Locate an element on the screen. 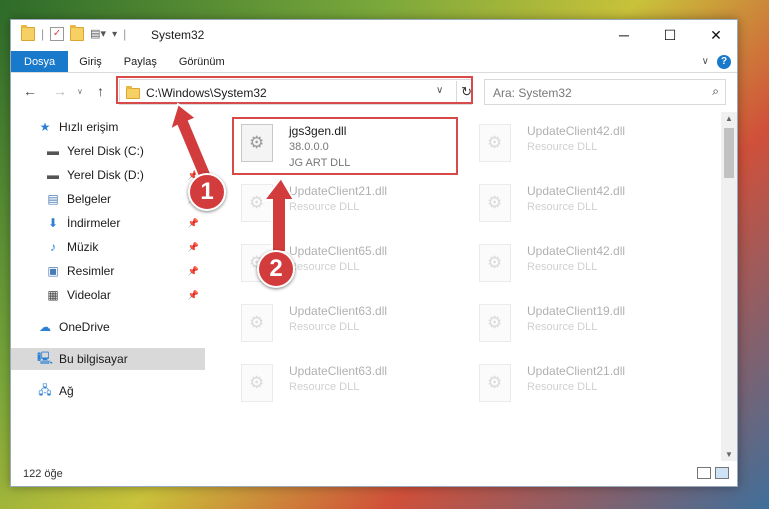 The image size is (769, 509). back-icon: ← is located at coordinates (30, 91).